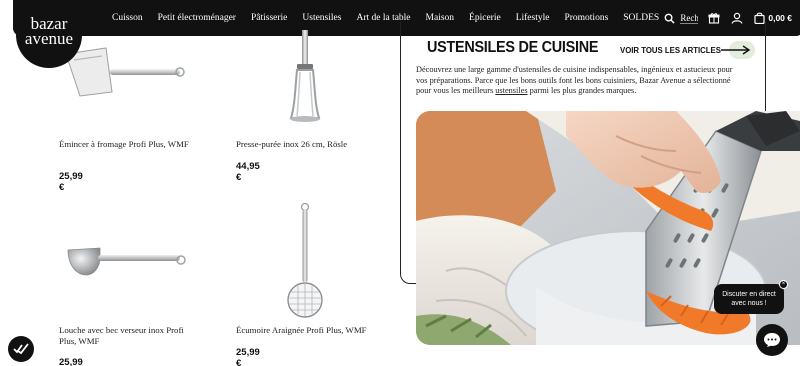 The height and width of the screenshot is (366, 800). What do you see at coordinates (197, 18) in the screenshot?
I see `nav-item-petit-electromenager: Petit électroménager` at bounding box center [197, 18].